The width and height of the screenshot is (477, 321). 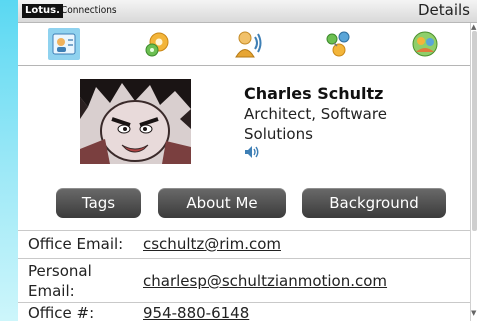 I want to click on person-audio-icon, so click(x=248, y=44).